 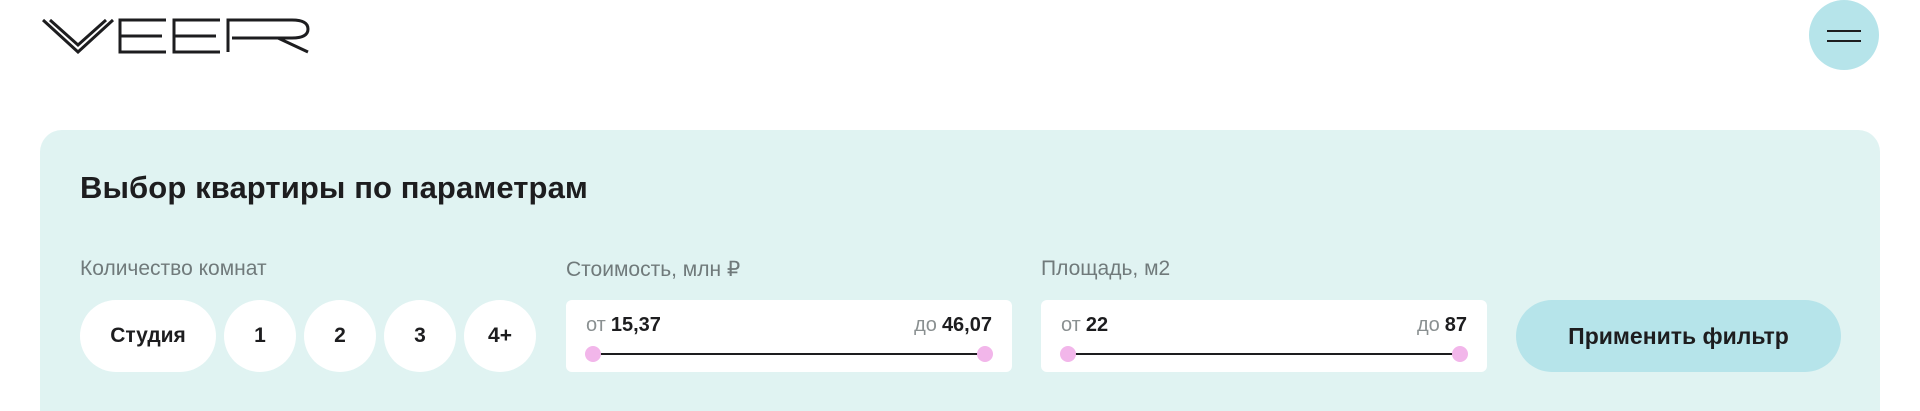 What do you see at coordinates (148, 336) in the screenshot?
I see `room-option-studio: Студия` at bounding box center [148, 336].